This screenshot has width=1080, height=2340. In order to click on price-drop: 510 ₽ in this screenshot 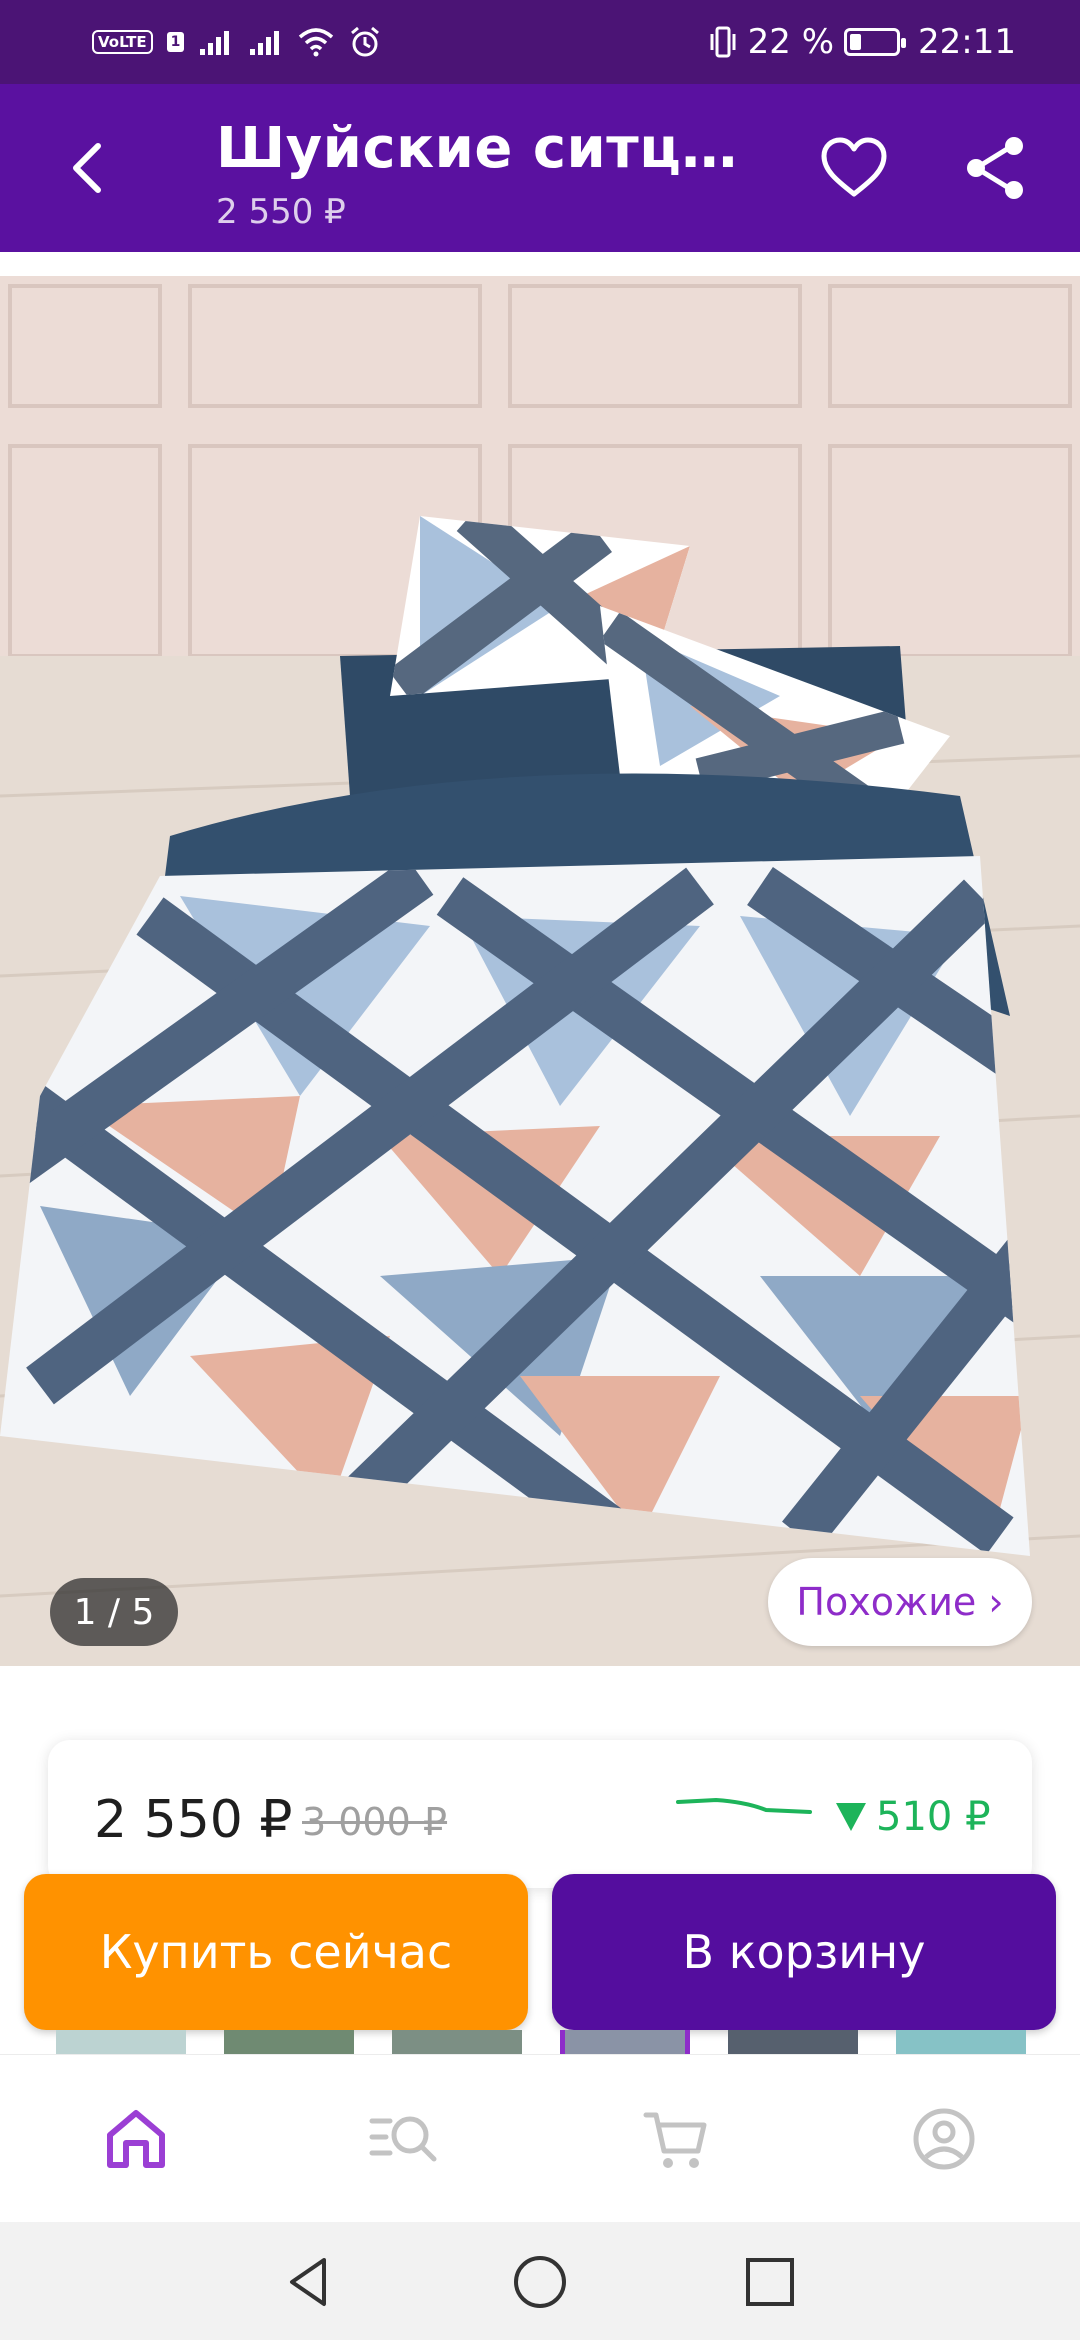, I will do `click(913, 1817)`.